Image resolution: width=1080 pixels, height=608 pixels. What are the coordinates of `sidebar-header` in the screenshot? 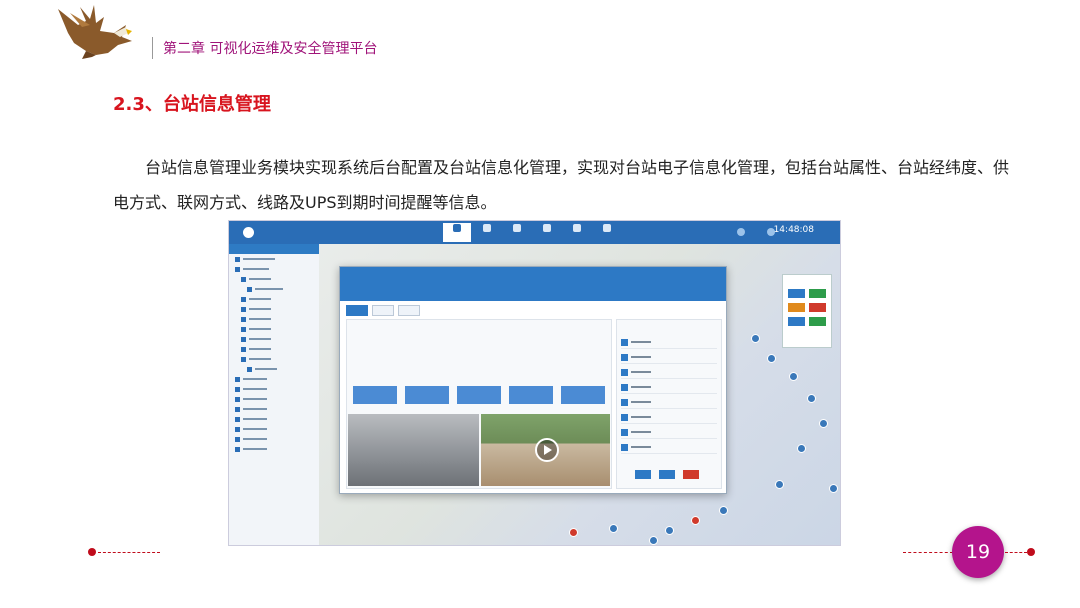 It's located at (274, 249).